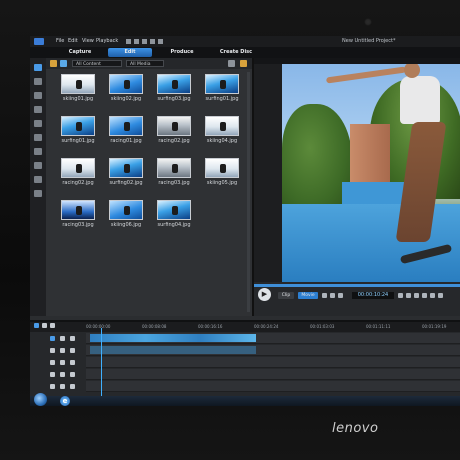 This screenshot has height=460, width=460. Describe the element at coordinates (65, 401) in the screenshot. I see `browser-icon: e` at that location.